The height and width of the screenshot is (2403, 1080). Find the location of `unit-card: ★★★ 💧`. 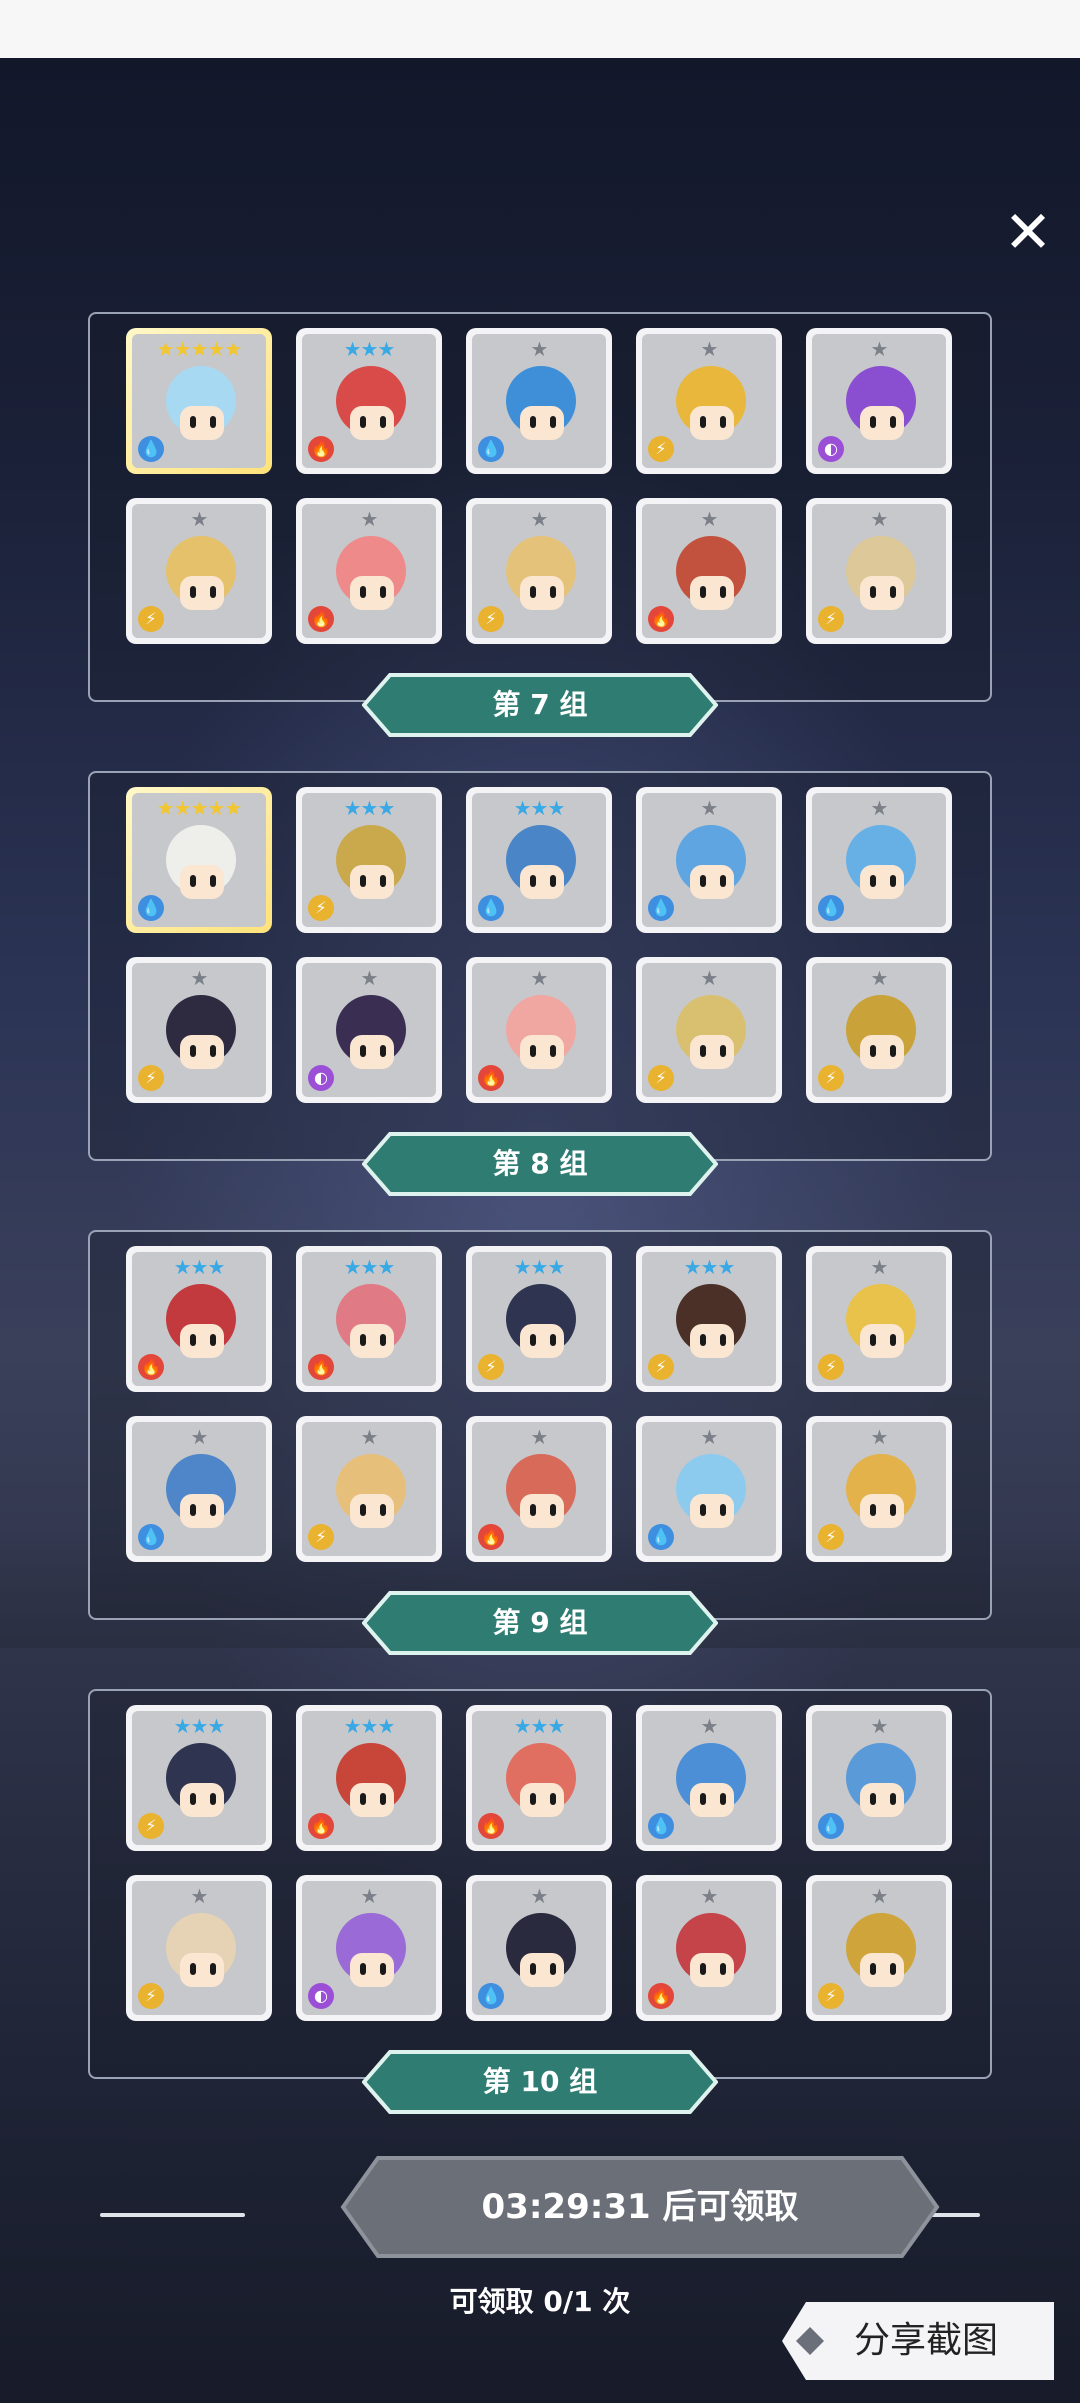

unit-card: ★★★ 💧 is located at coordinates (539, 860).